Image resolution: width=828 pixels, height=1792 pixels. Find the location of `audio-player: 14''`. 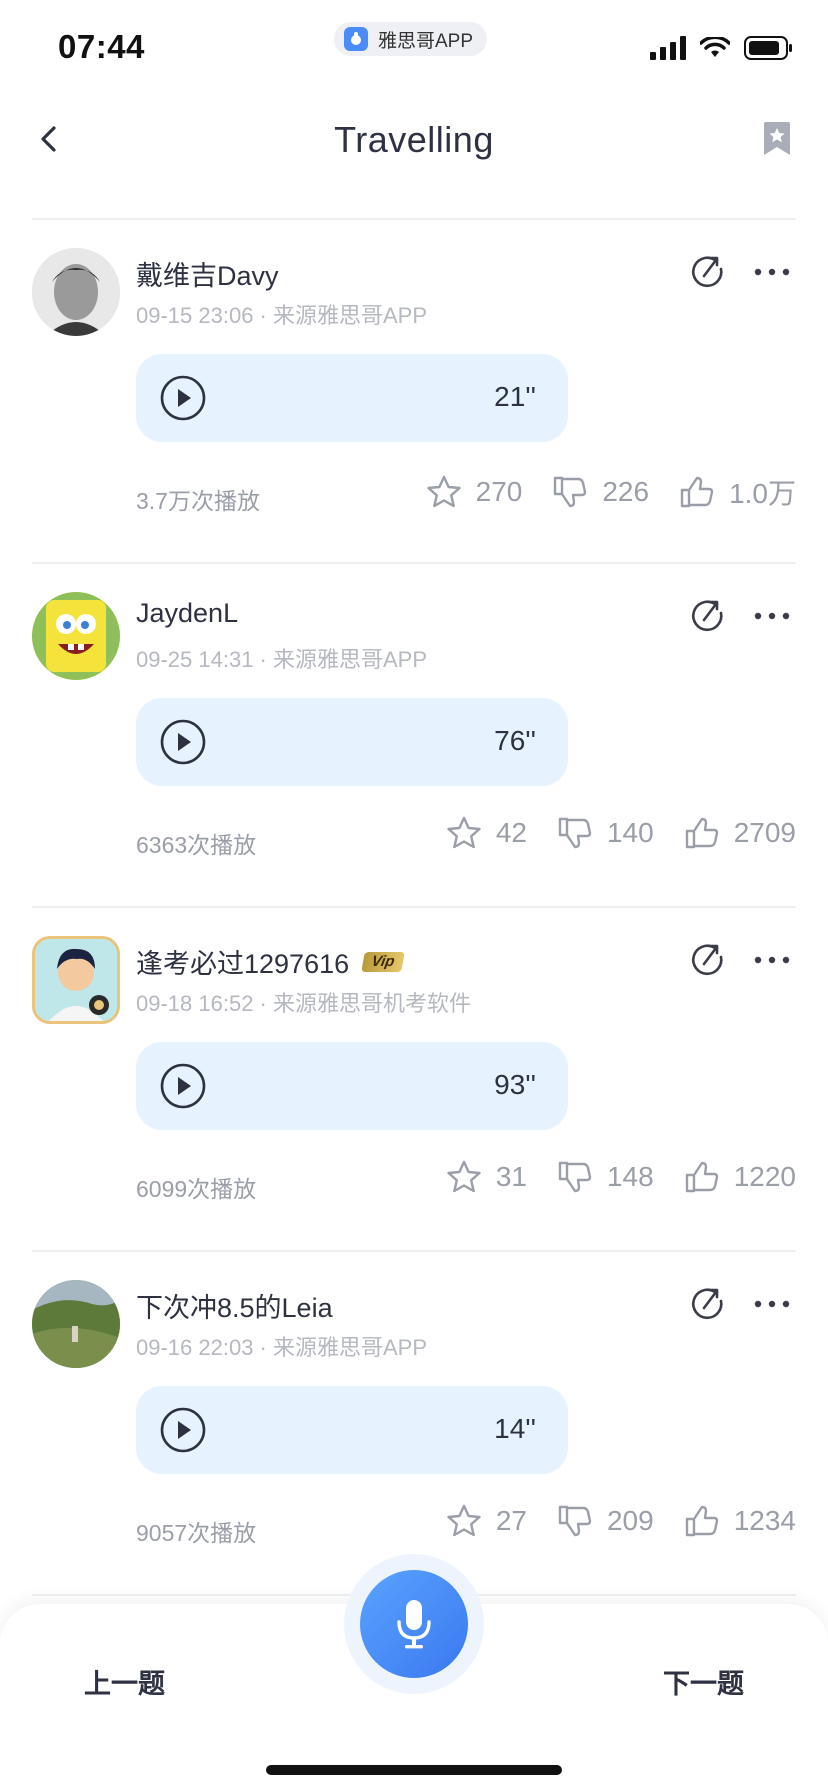

audio-player: 14'' is located at coordinates (352, 1430).